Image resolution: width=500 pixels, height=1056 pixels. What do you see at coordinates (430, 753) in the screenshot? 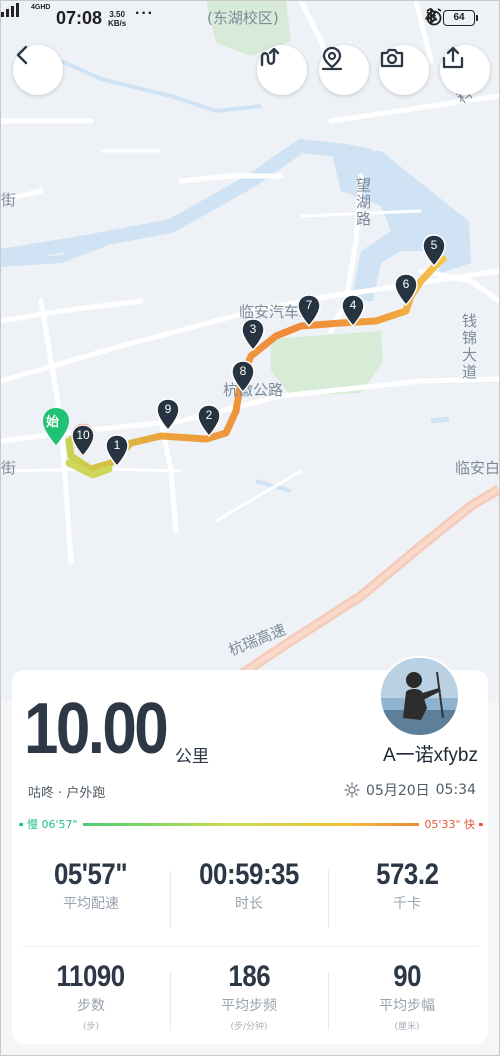
I see `username: A一诺xfybz` at bounding box center [430, 753].